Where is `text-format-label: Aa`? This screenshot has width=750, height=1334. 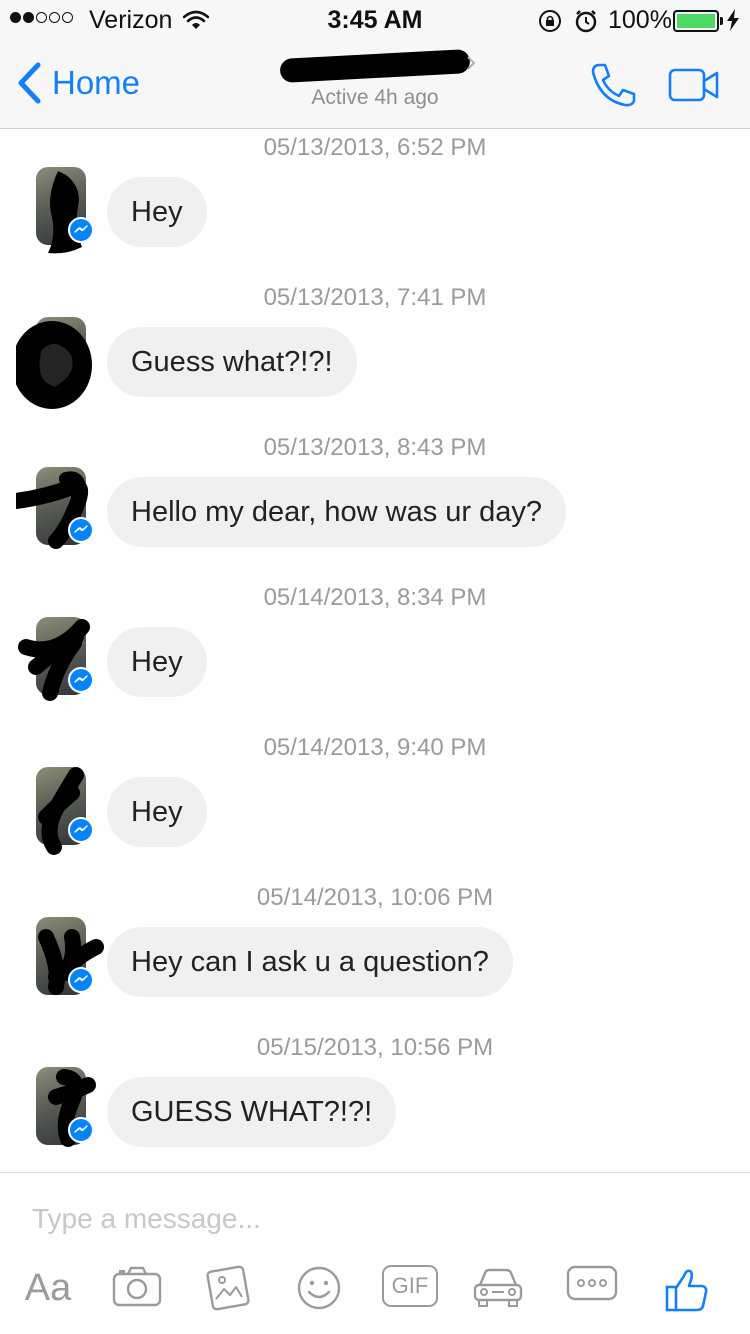 text-format-label: Aa is located at coordinates (48, 1287).